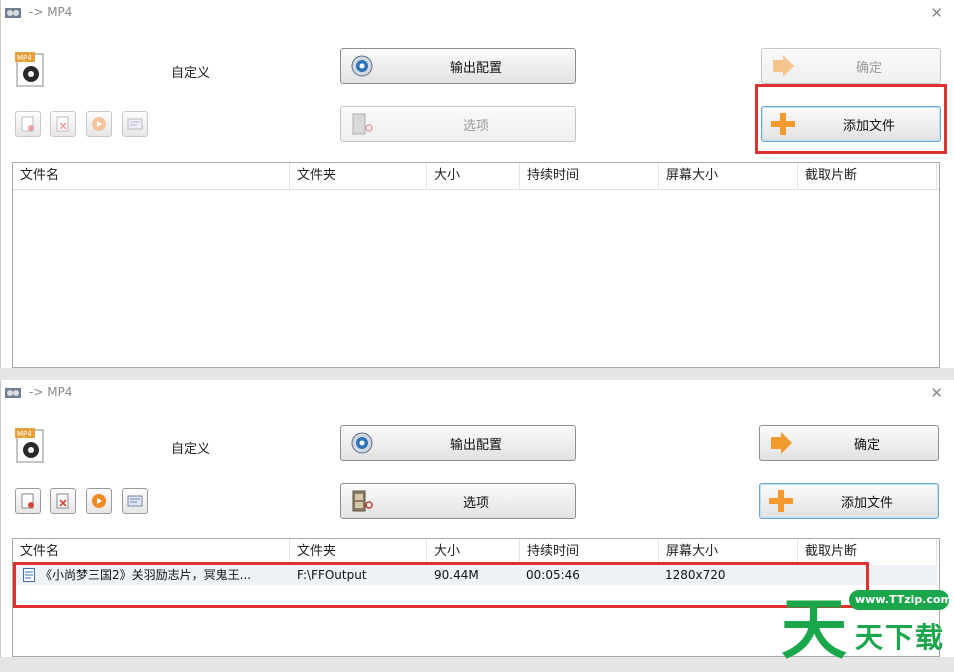 The image size is (954, 672). I want to click on highlight-file-row, so click(441, 585).